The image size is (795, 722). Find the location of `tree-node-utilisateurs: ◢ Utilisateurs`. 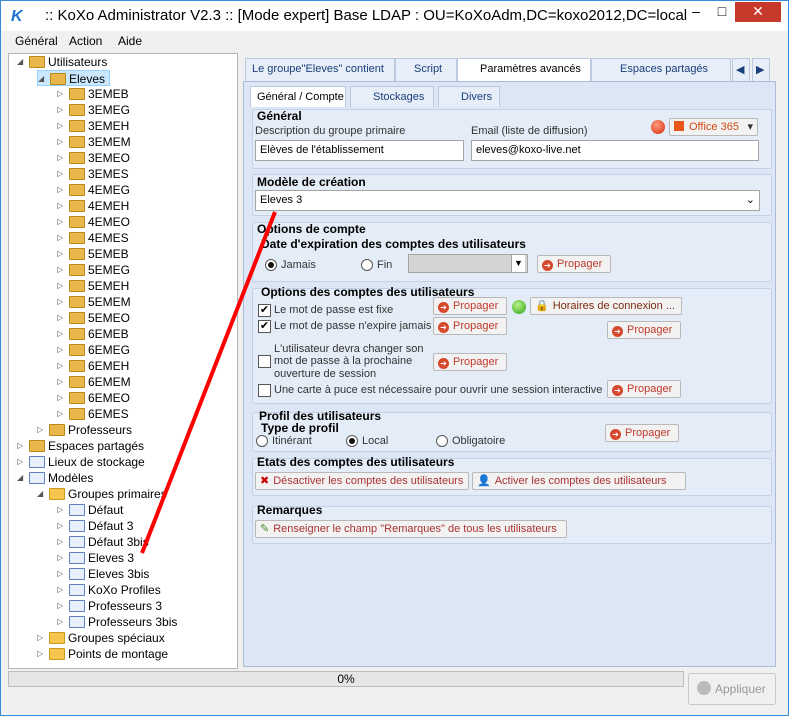

tree-node-utilisateurs: ◢ Utilisateurs is located at coordinates (62, 62).